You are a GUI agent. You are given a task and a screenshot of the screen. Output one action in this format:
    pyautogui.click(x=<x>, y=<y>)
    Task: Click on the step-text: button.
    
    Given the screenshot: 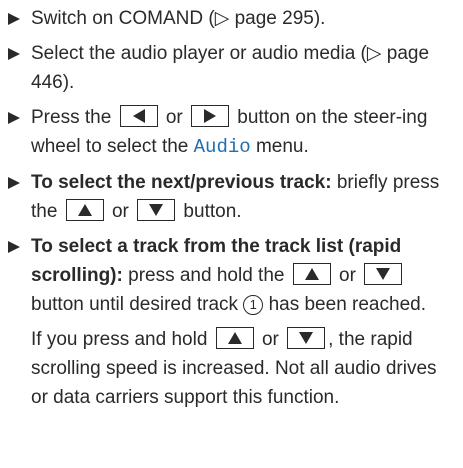 What is the action you would take?
    pyautogui.click(x=210, y=211)
    